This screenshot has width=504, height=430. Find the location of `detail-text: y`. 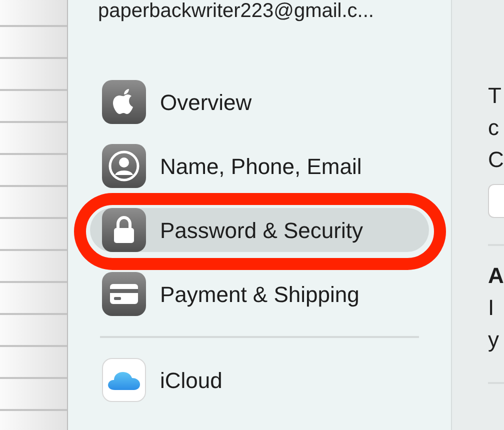

detail-text: y is located at coordinates (494, 340).